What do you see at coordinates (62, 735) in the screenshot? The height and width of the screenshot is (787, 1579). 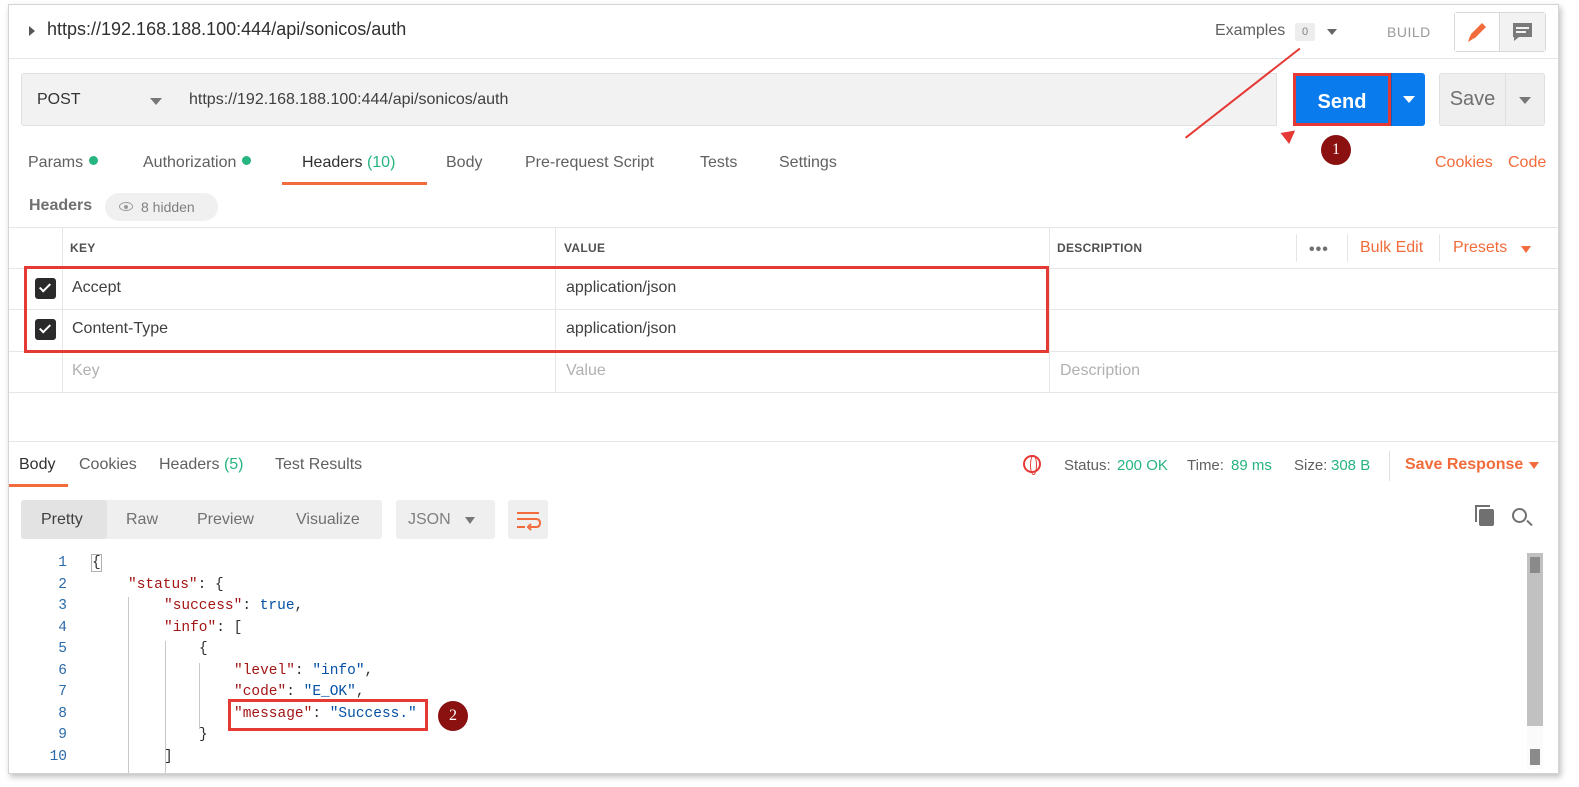 I see `line-number: 9` at bounding box center [62, 735].